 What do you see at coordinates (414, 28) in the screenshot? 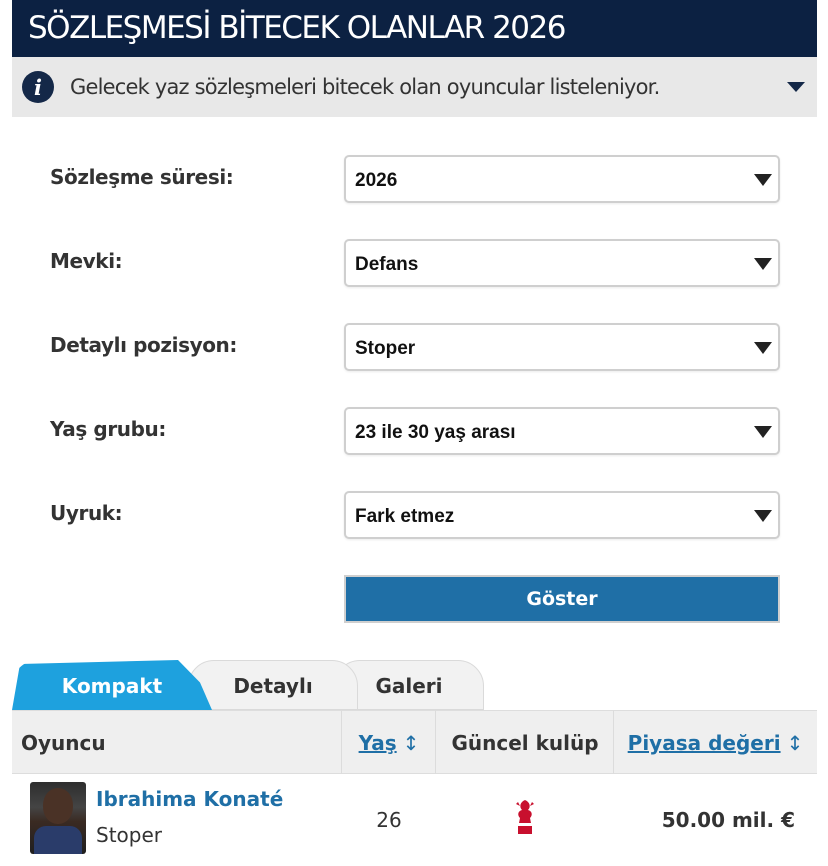
I see `page-title: SÖZLEŞMESİ BİTECEK OLANLAR 2026` at bounding box center [414, 28].